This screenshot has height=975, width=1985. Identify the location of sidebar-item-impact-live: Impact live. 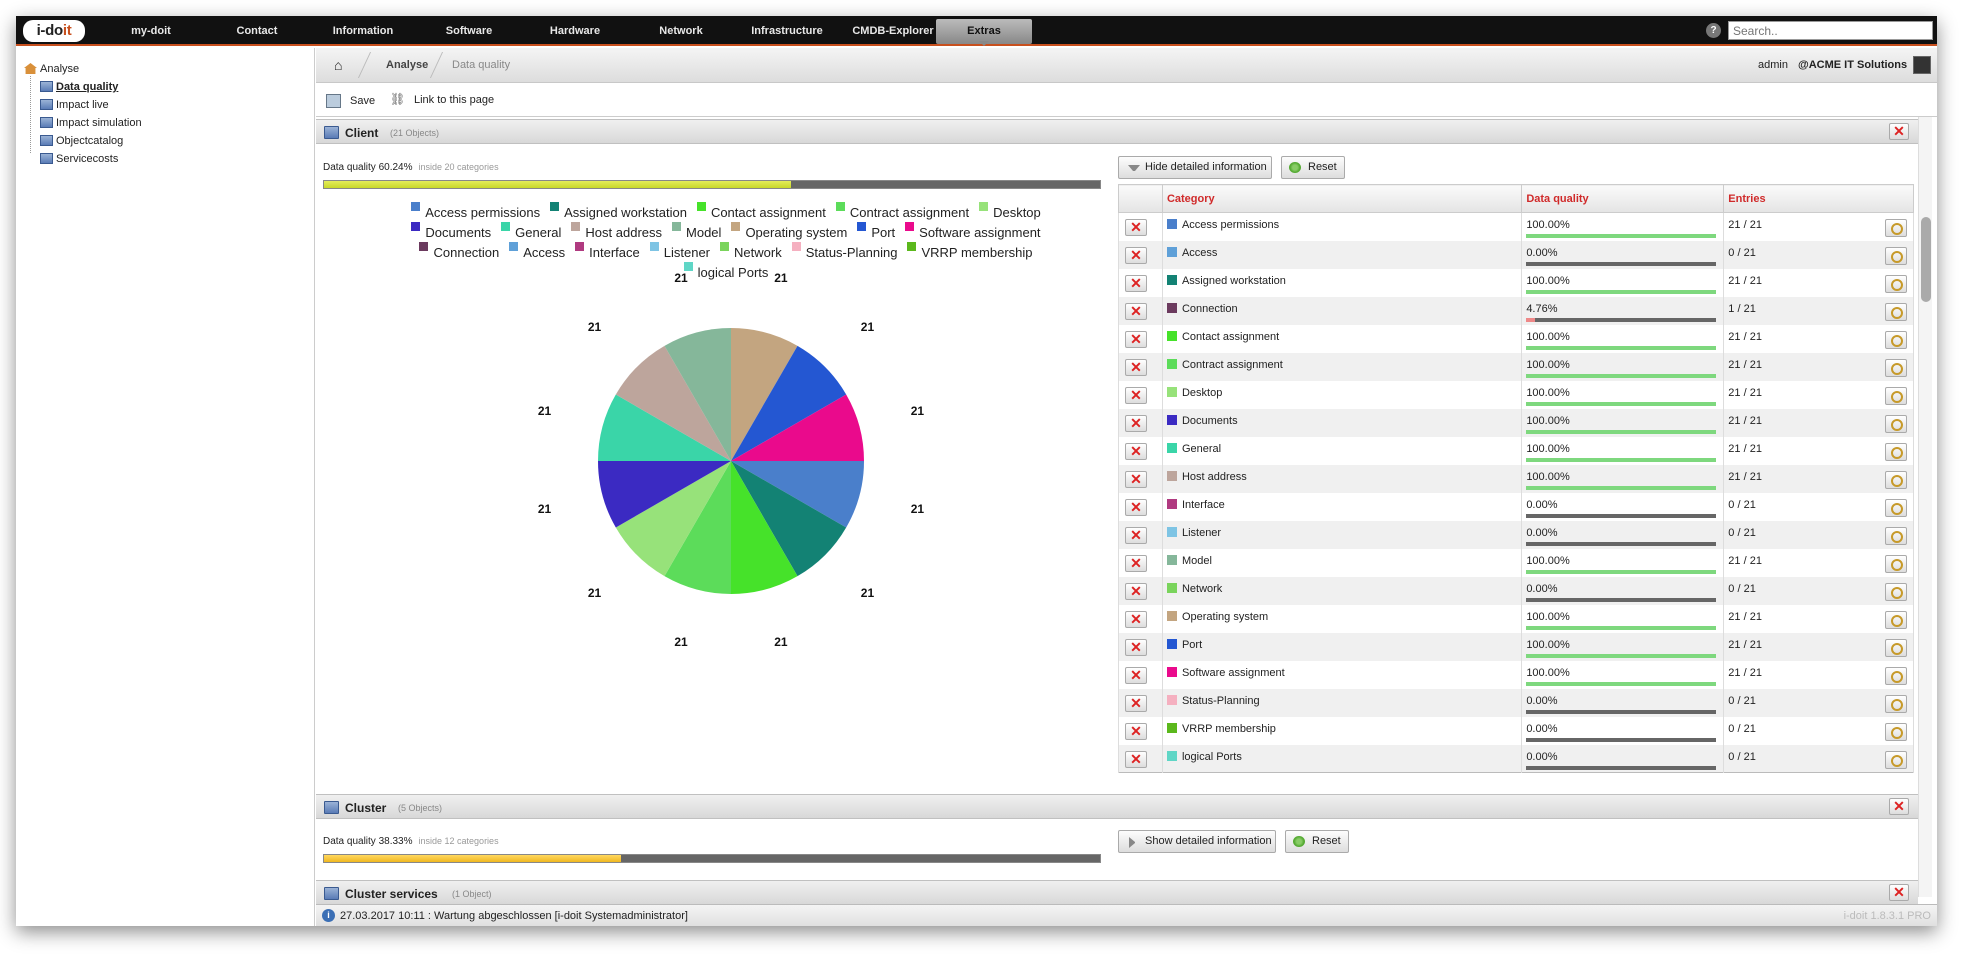
(74, 105).